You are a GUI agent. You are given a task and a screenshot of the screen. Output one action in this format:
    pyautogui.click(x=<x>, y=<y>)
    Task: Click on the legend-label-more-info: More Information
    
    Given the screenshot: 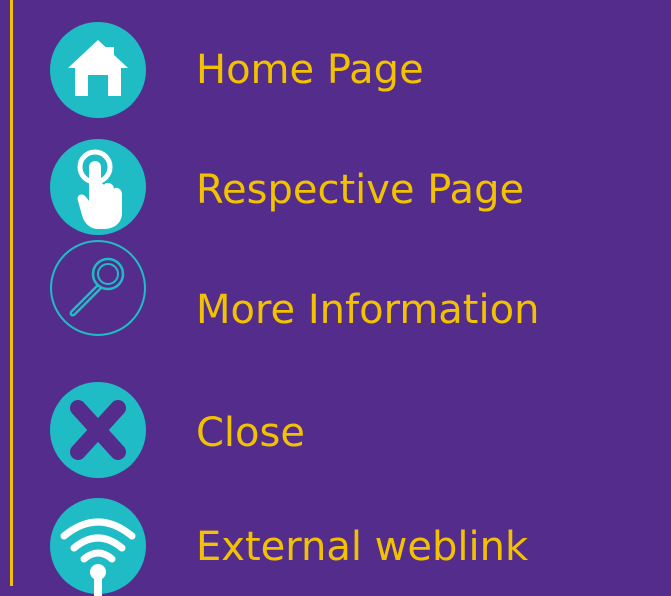 What is the action you would take?
    pyautogui.click(x=368, y=310)
    